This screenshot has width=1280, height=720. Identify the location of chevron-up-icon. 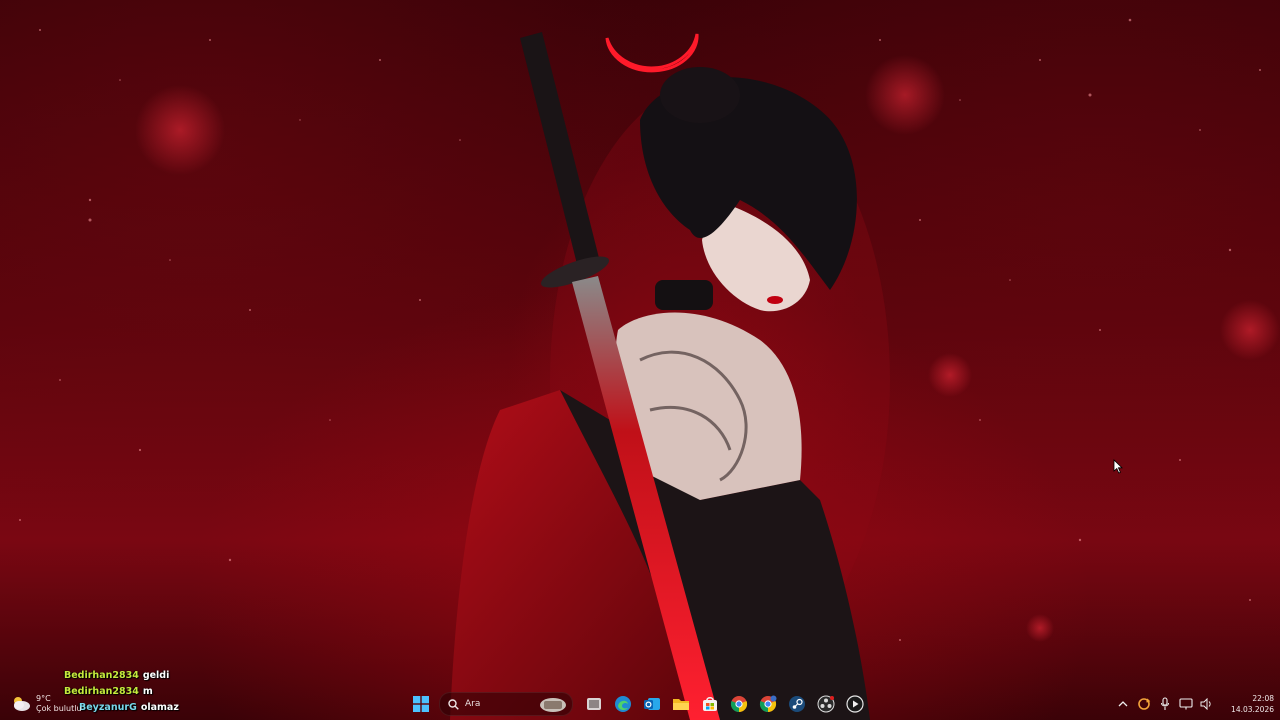
(1123, 704).